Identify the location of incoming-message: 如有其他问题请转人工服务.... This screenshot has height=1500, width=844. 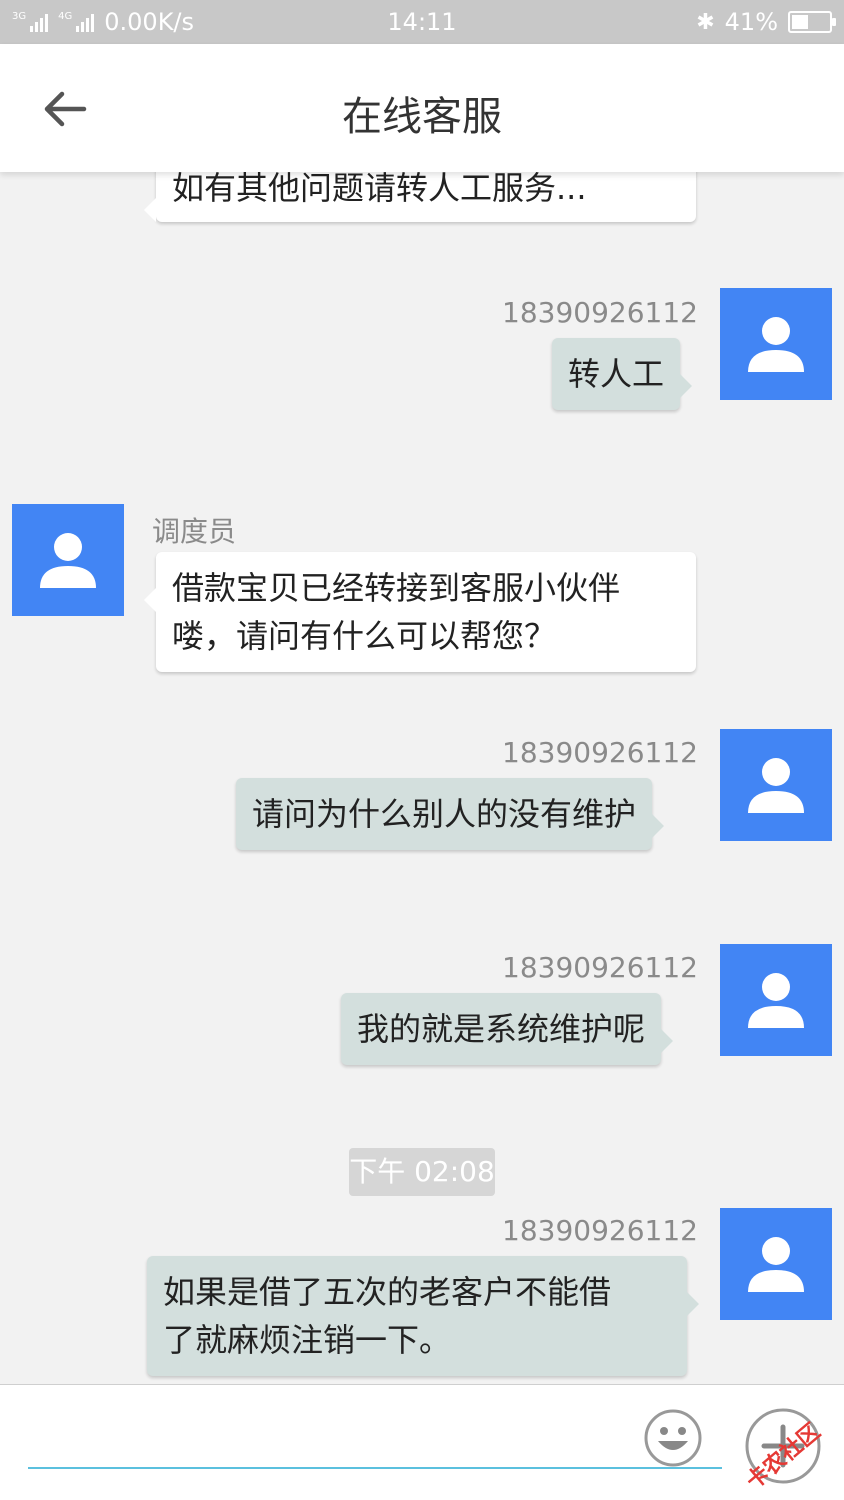
(420, 197).